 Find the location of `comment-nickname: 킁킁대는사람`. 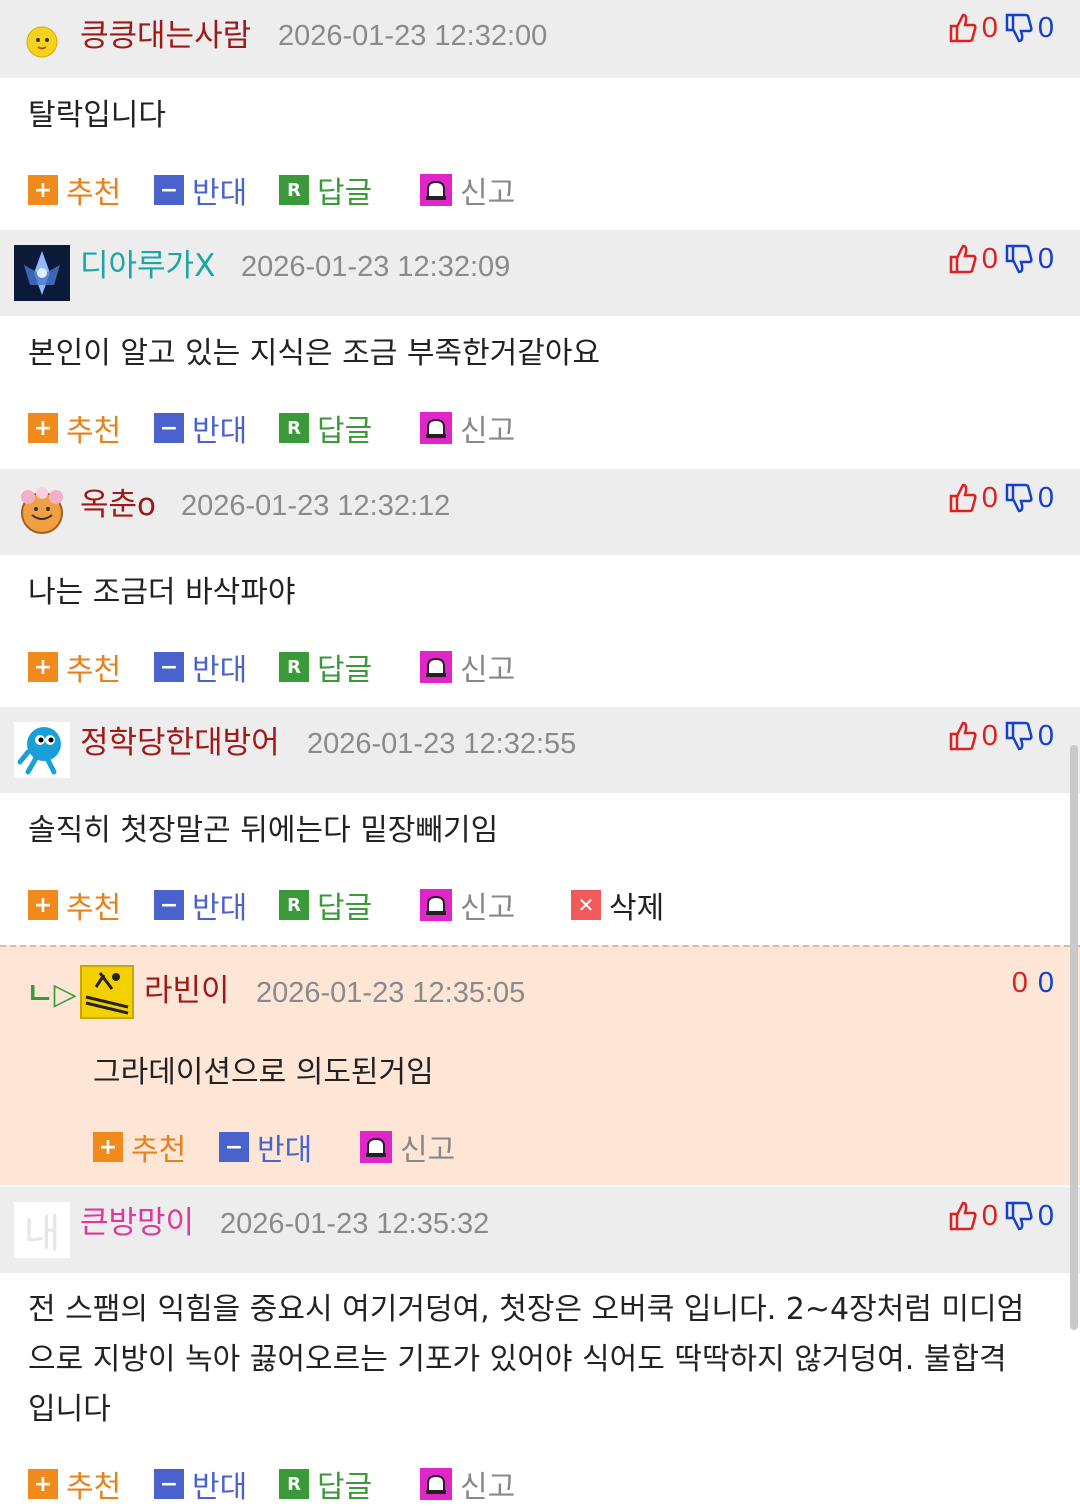

comment-nickname: 킁킁대는사람 is located at coordinates (165, 36).